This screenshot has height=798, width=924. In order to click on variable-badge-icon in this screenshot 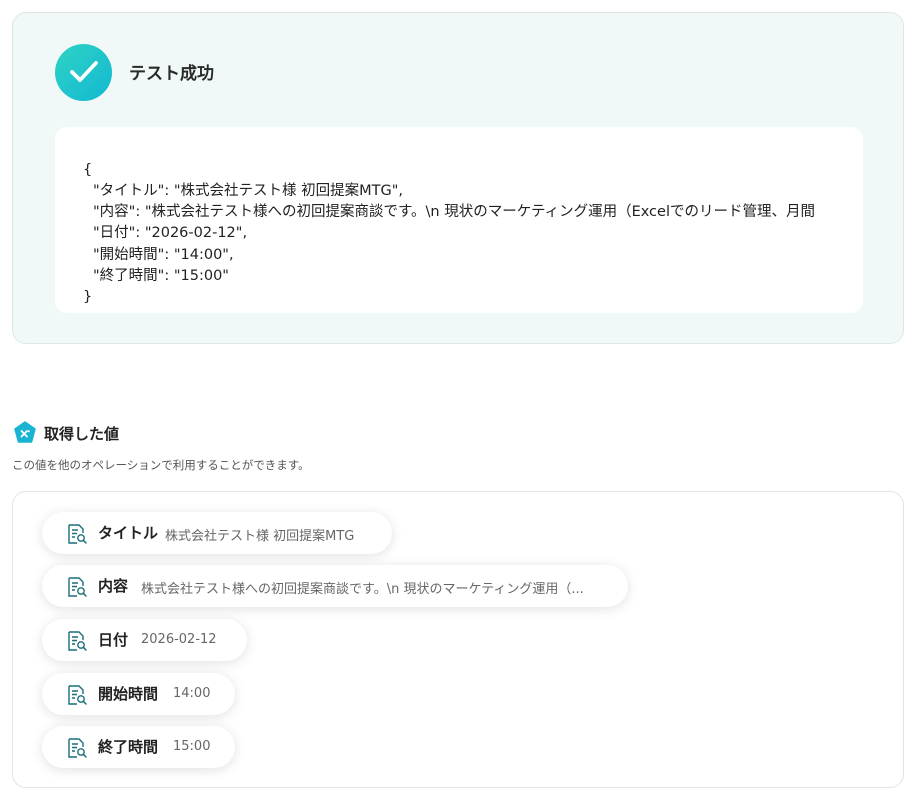, I will do `click(25, 435)`.